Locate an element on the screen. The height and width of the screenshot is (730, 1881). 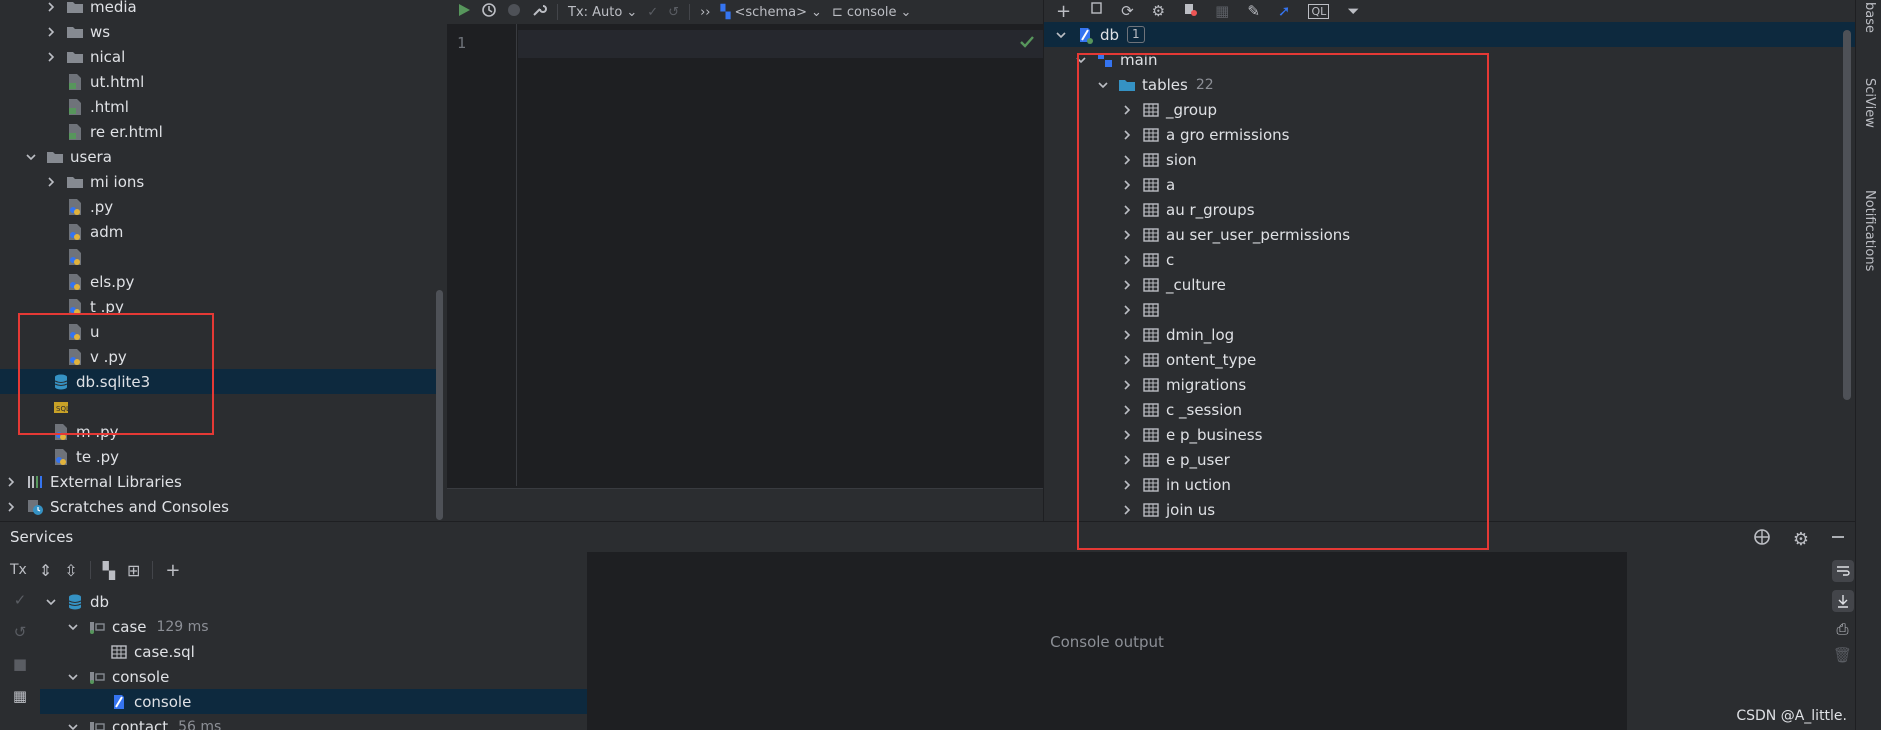
project-tree-scrollbar is located at coordinates (439, 405).